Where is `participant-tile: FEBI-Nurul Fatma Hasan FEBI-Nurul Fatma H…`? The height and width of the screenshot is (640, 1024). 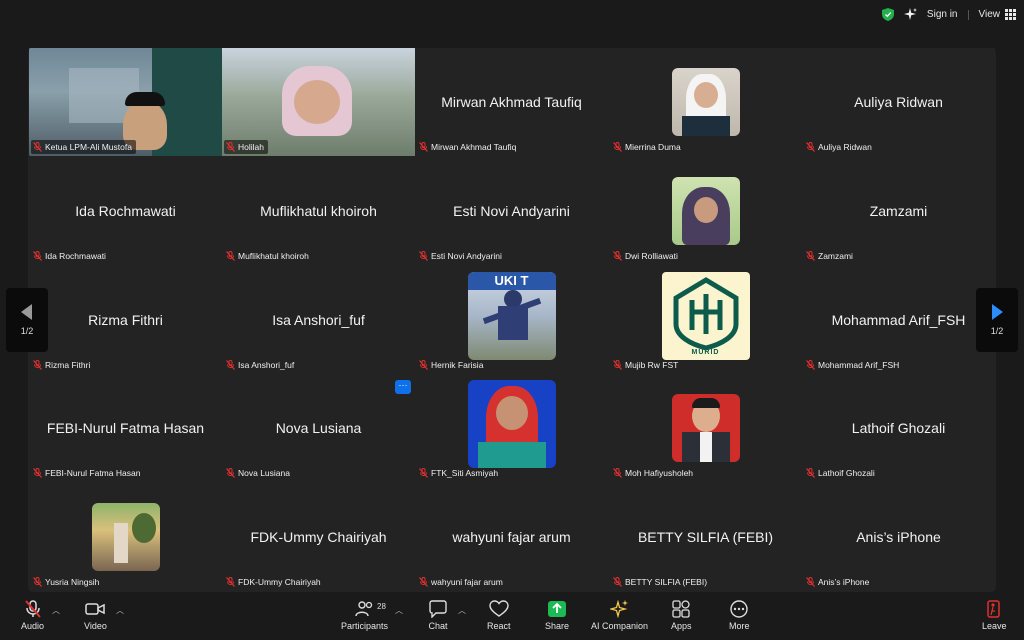 participant-tile: FEBI-Nurul Fatma Hasan FEBI-Nurul Fatma H… is located at coordinates (125, 428).